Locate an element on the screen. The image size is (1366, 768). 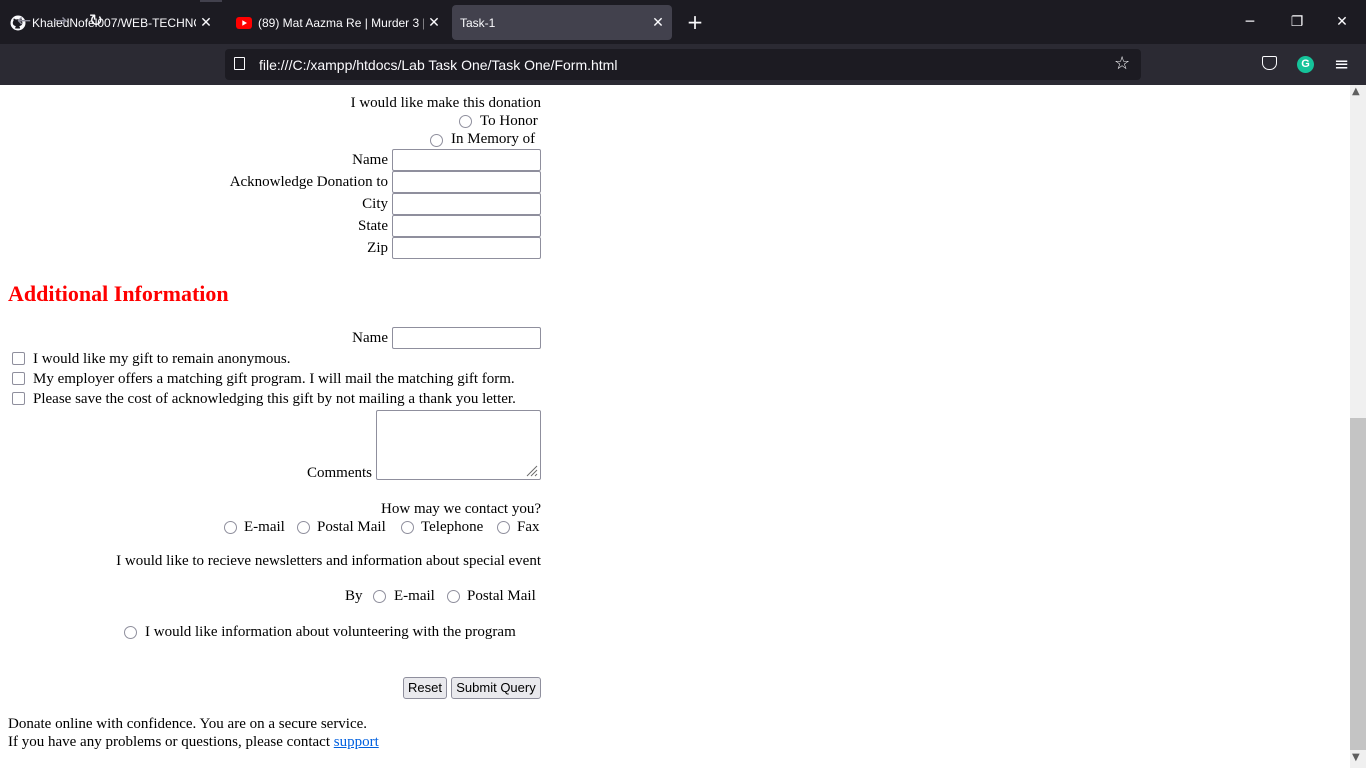
new-tab-plus-icon: + is located at coordinates (695, 23).